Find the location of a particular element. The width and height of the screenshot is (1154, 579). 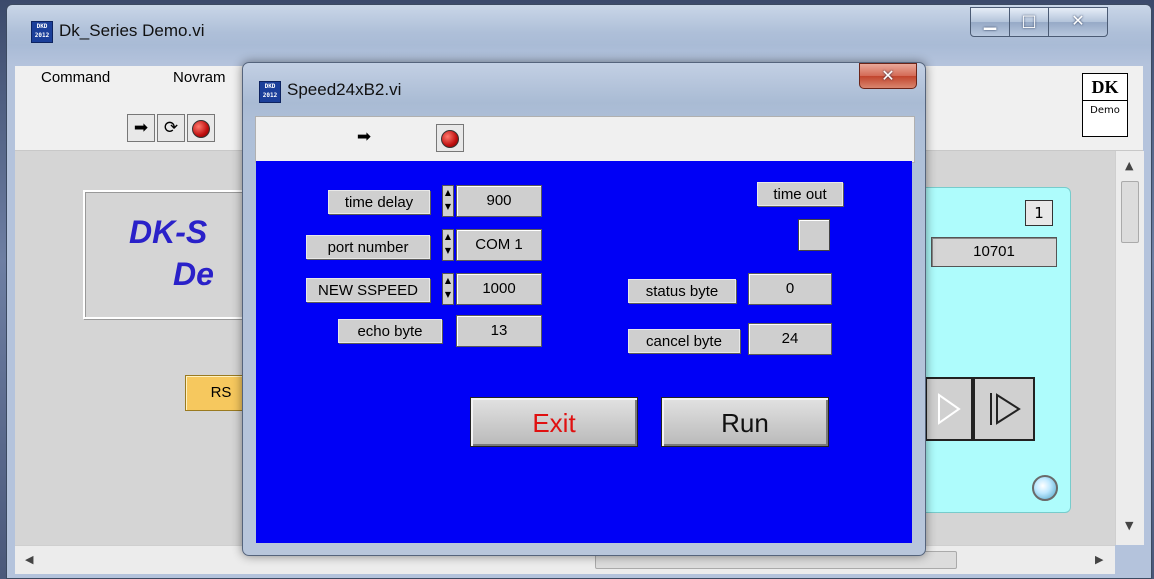

maximize-icon: □ is located at coordinates (1029, 20).